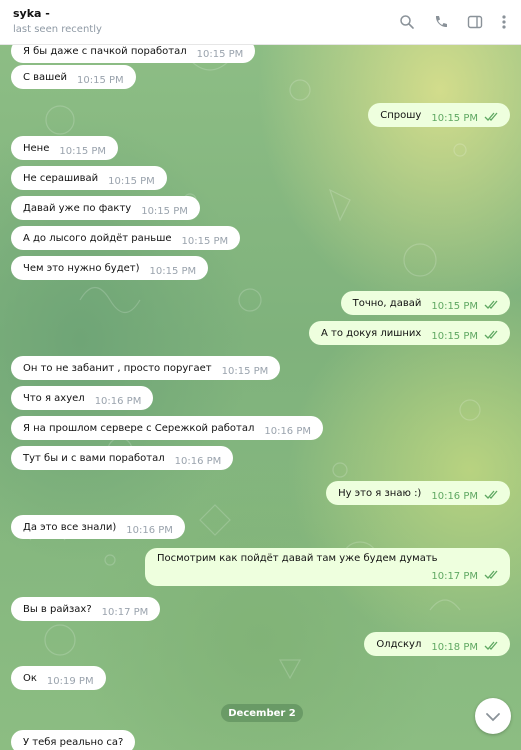  Describe the element at coordinates (399, 644) in the screenshot. I see `message-text: Олдскул` at that location.